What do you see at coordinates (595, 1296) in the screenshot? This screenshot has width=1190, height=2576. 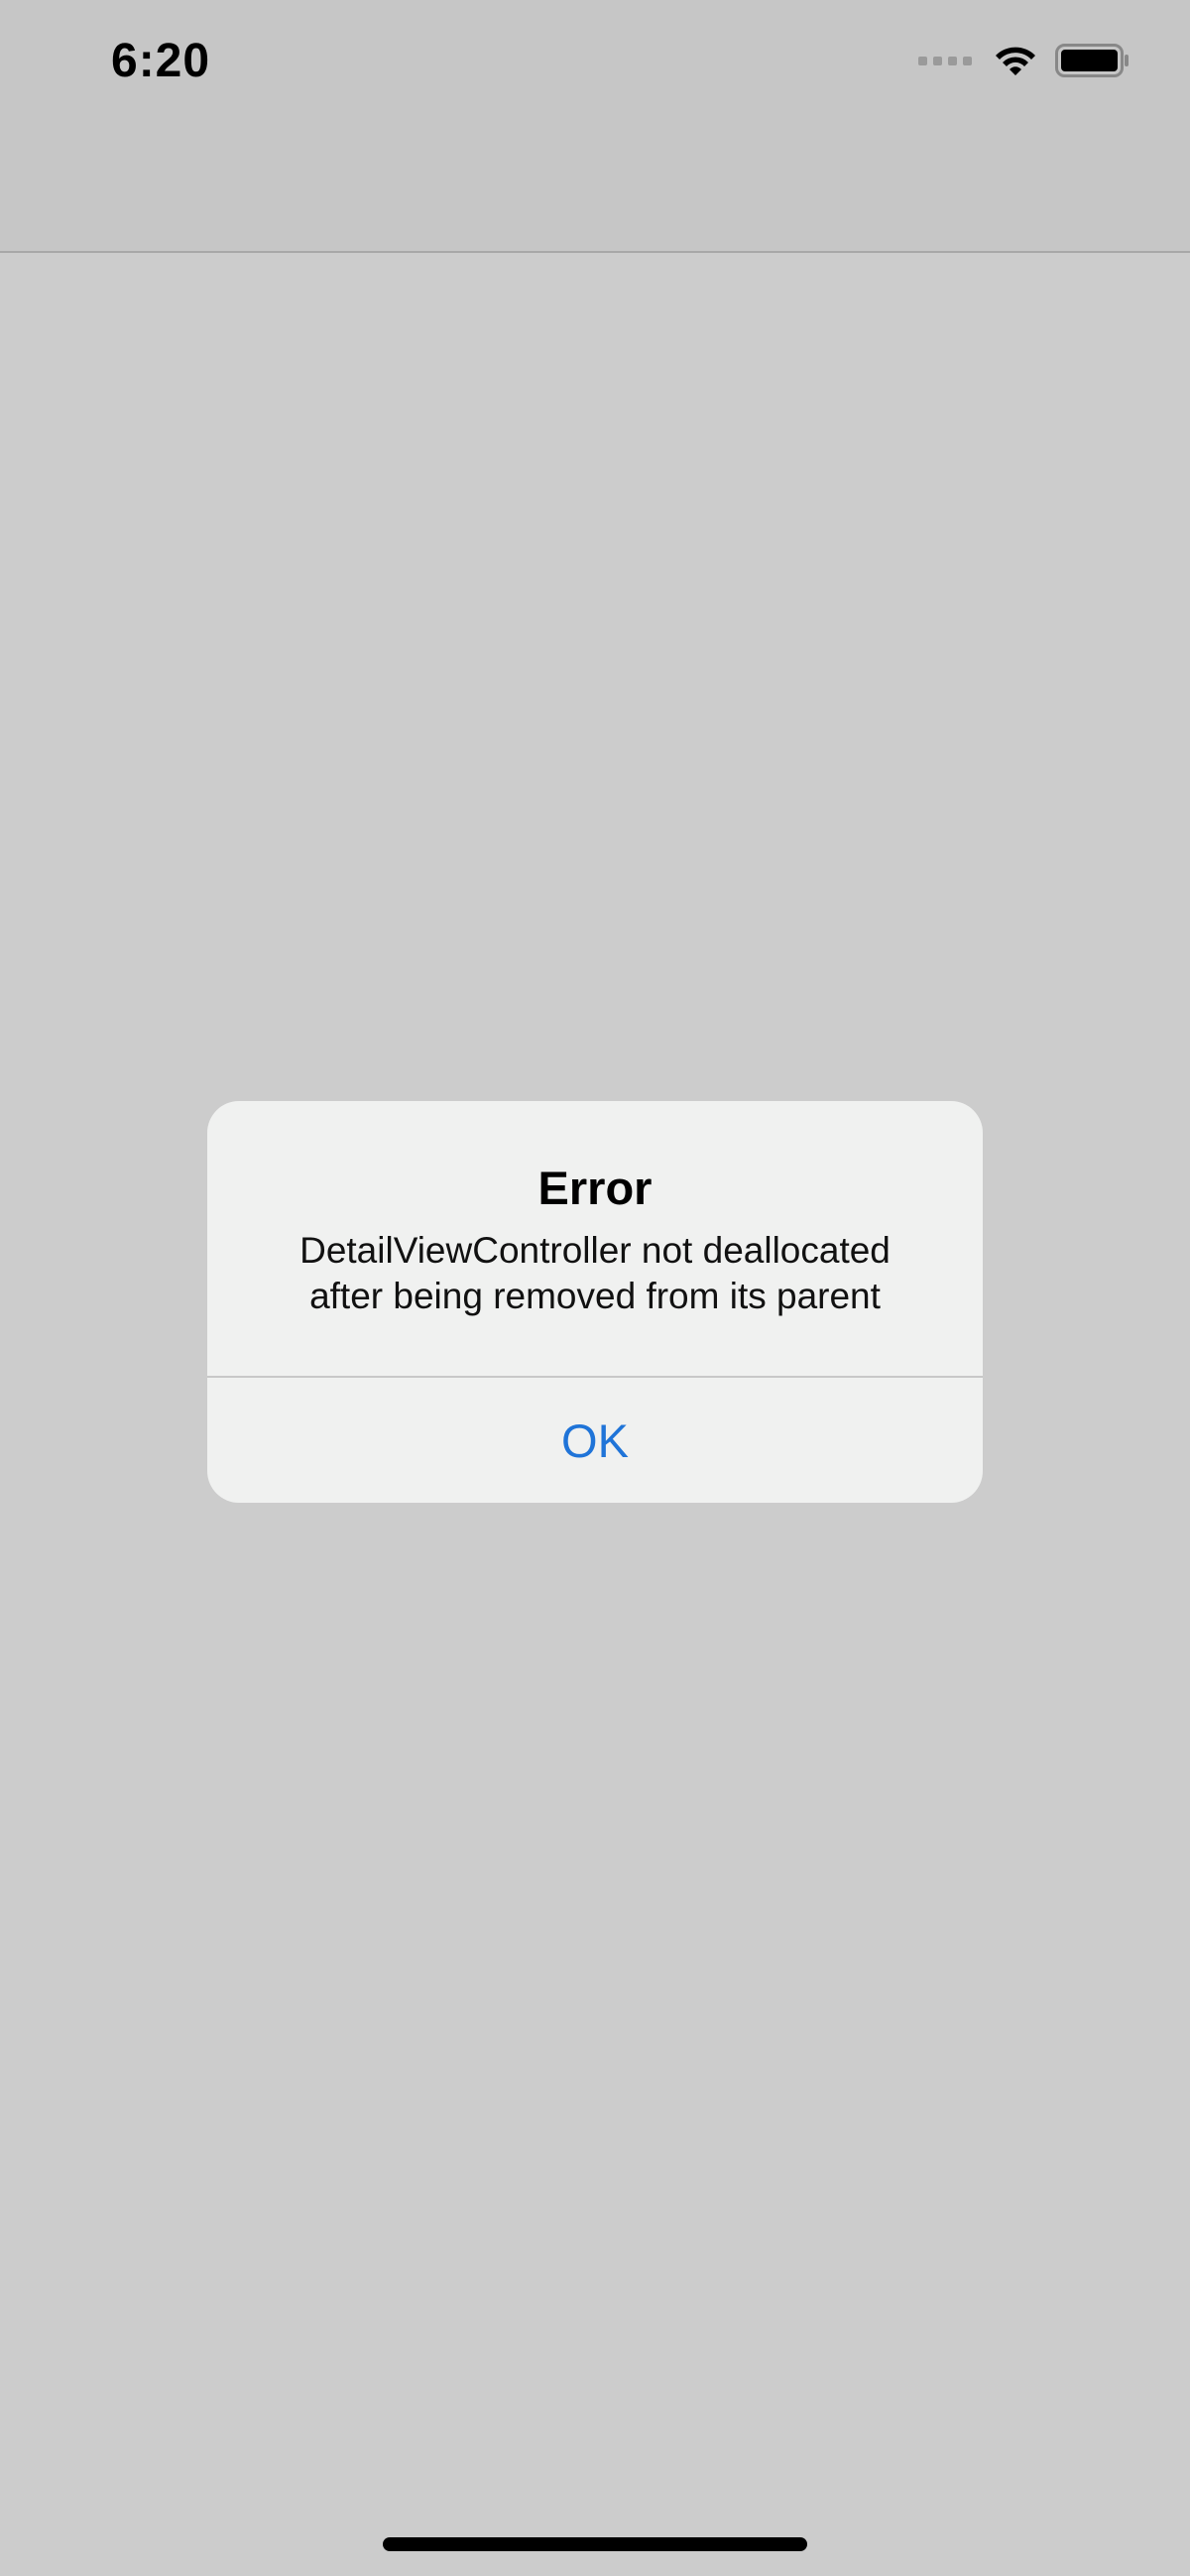 I see `alert-message-line-2: after being removed from its parent` at bounding box center [595, 1296].